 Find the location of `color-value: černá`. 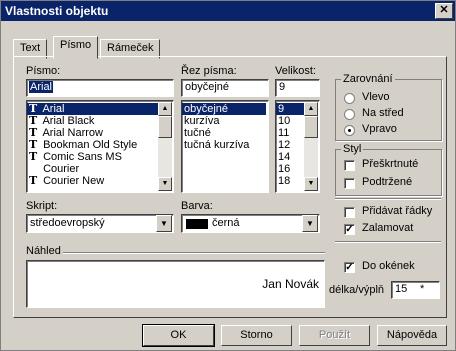

color-value: černá is located at coordinates (226, 223).